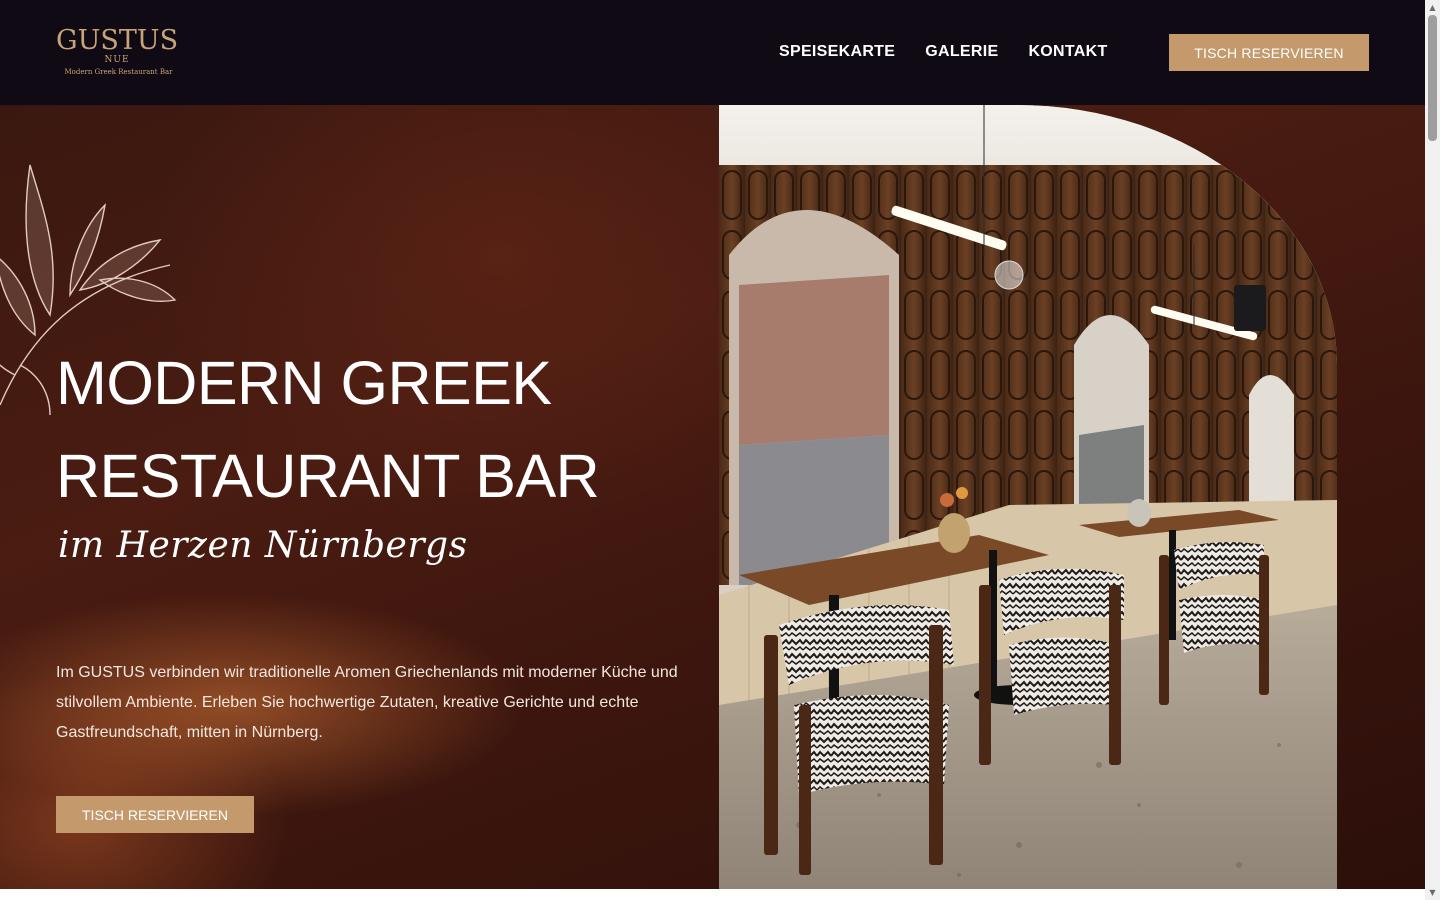  Describe the element at coordinates (1432, 78) in the screenshot. I see `scroll-thumb` at that location.